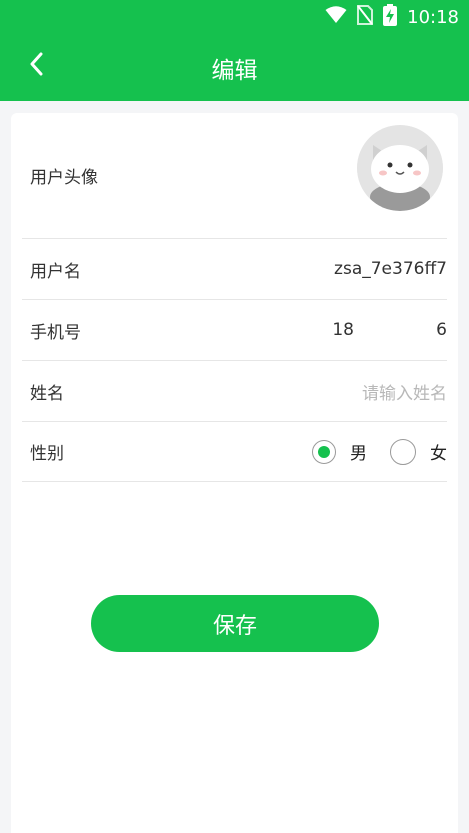  What do you see at coordinates (235, 623) in the screenshot?
I see `save-button: 保存` at bounding box center [235, 623].